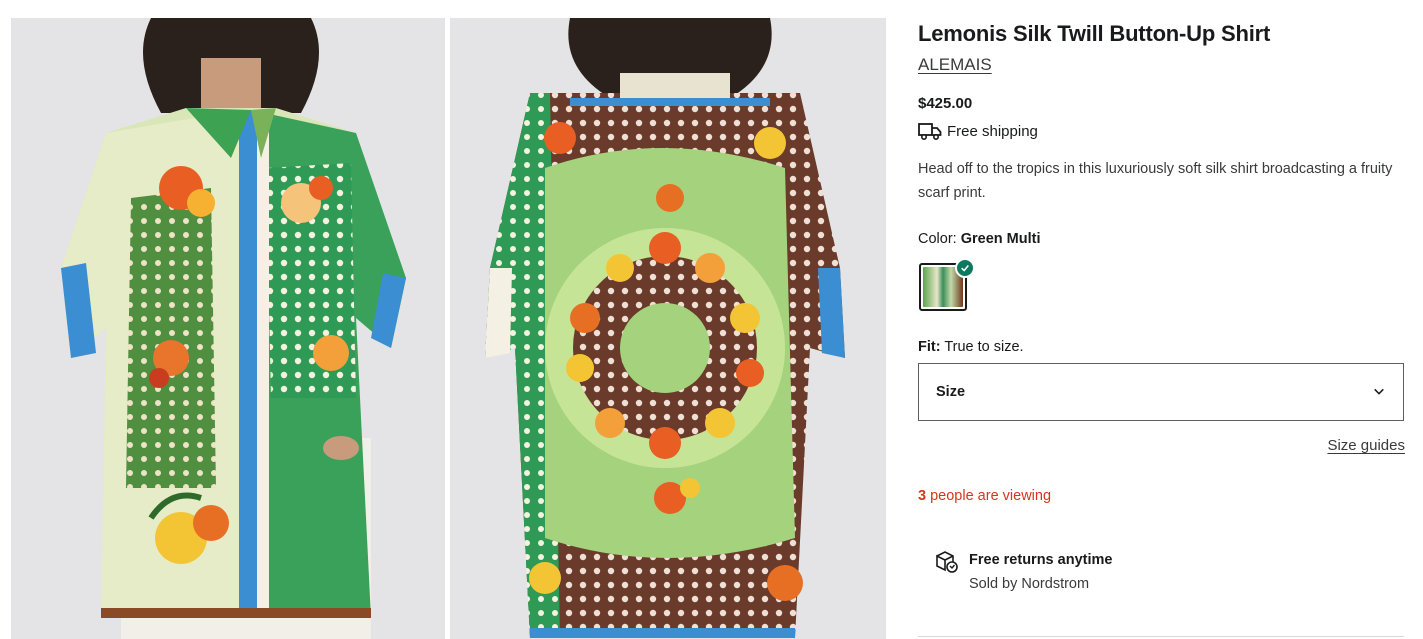 The height and width of the screenshot is (639, 1423). I want to click on chevron-down-icon, so click(1379, 392).